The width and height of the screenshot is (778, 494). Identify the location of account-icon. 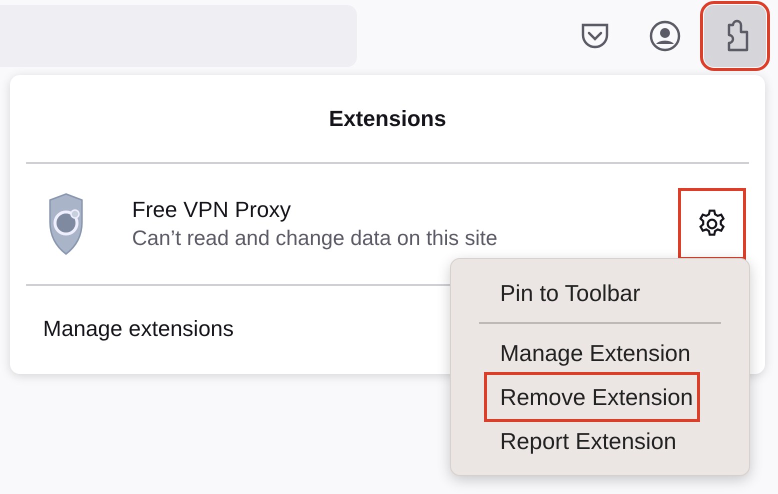
(665, 36).